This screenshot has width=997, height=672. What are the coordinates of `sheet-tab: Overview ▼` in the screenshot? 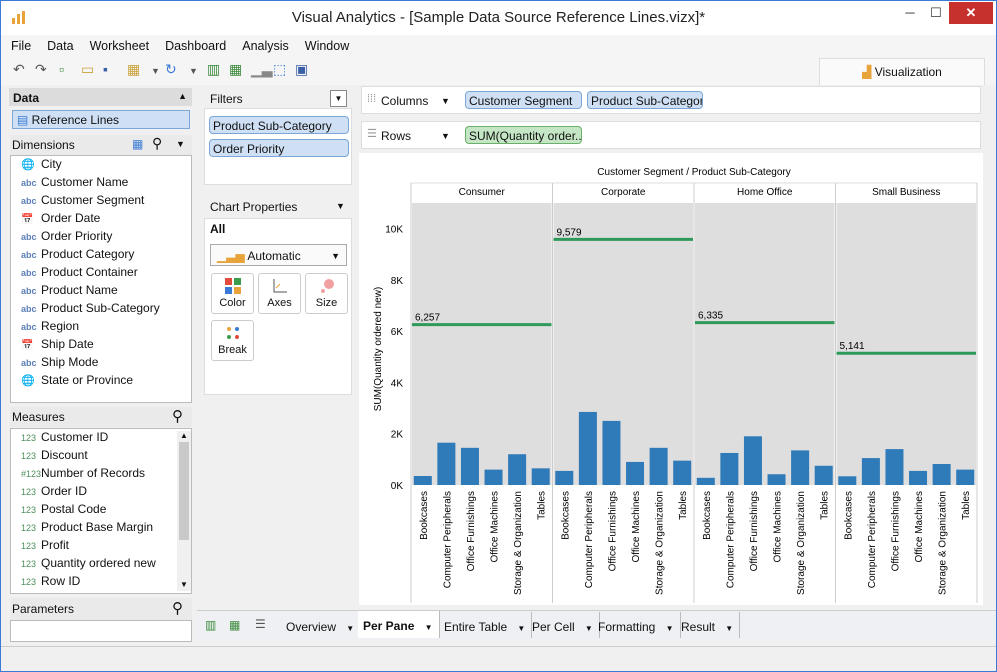 It's located at (321, 625).